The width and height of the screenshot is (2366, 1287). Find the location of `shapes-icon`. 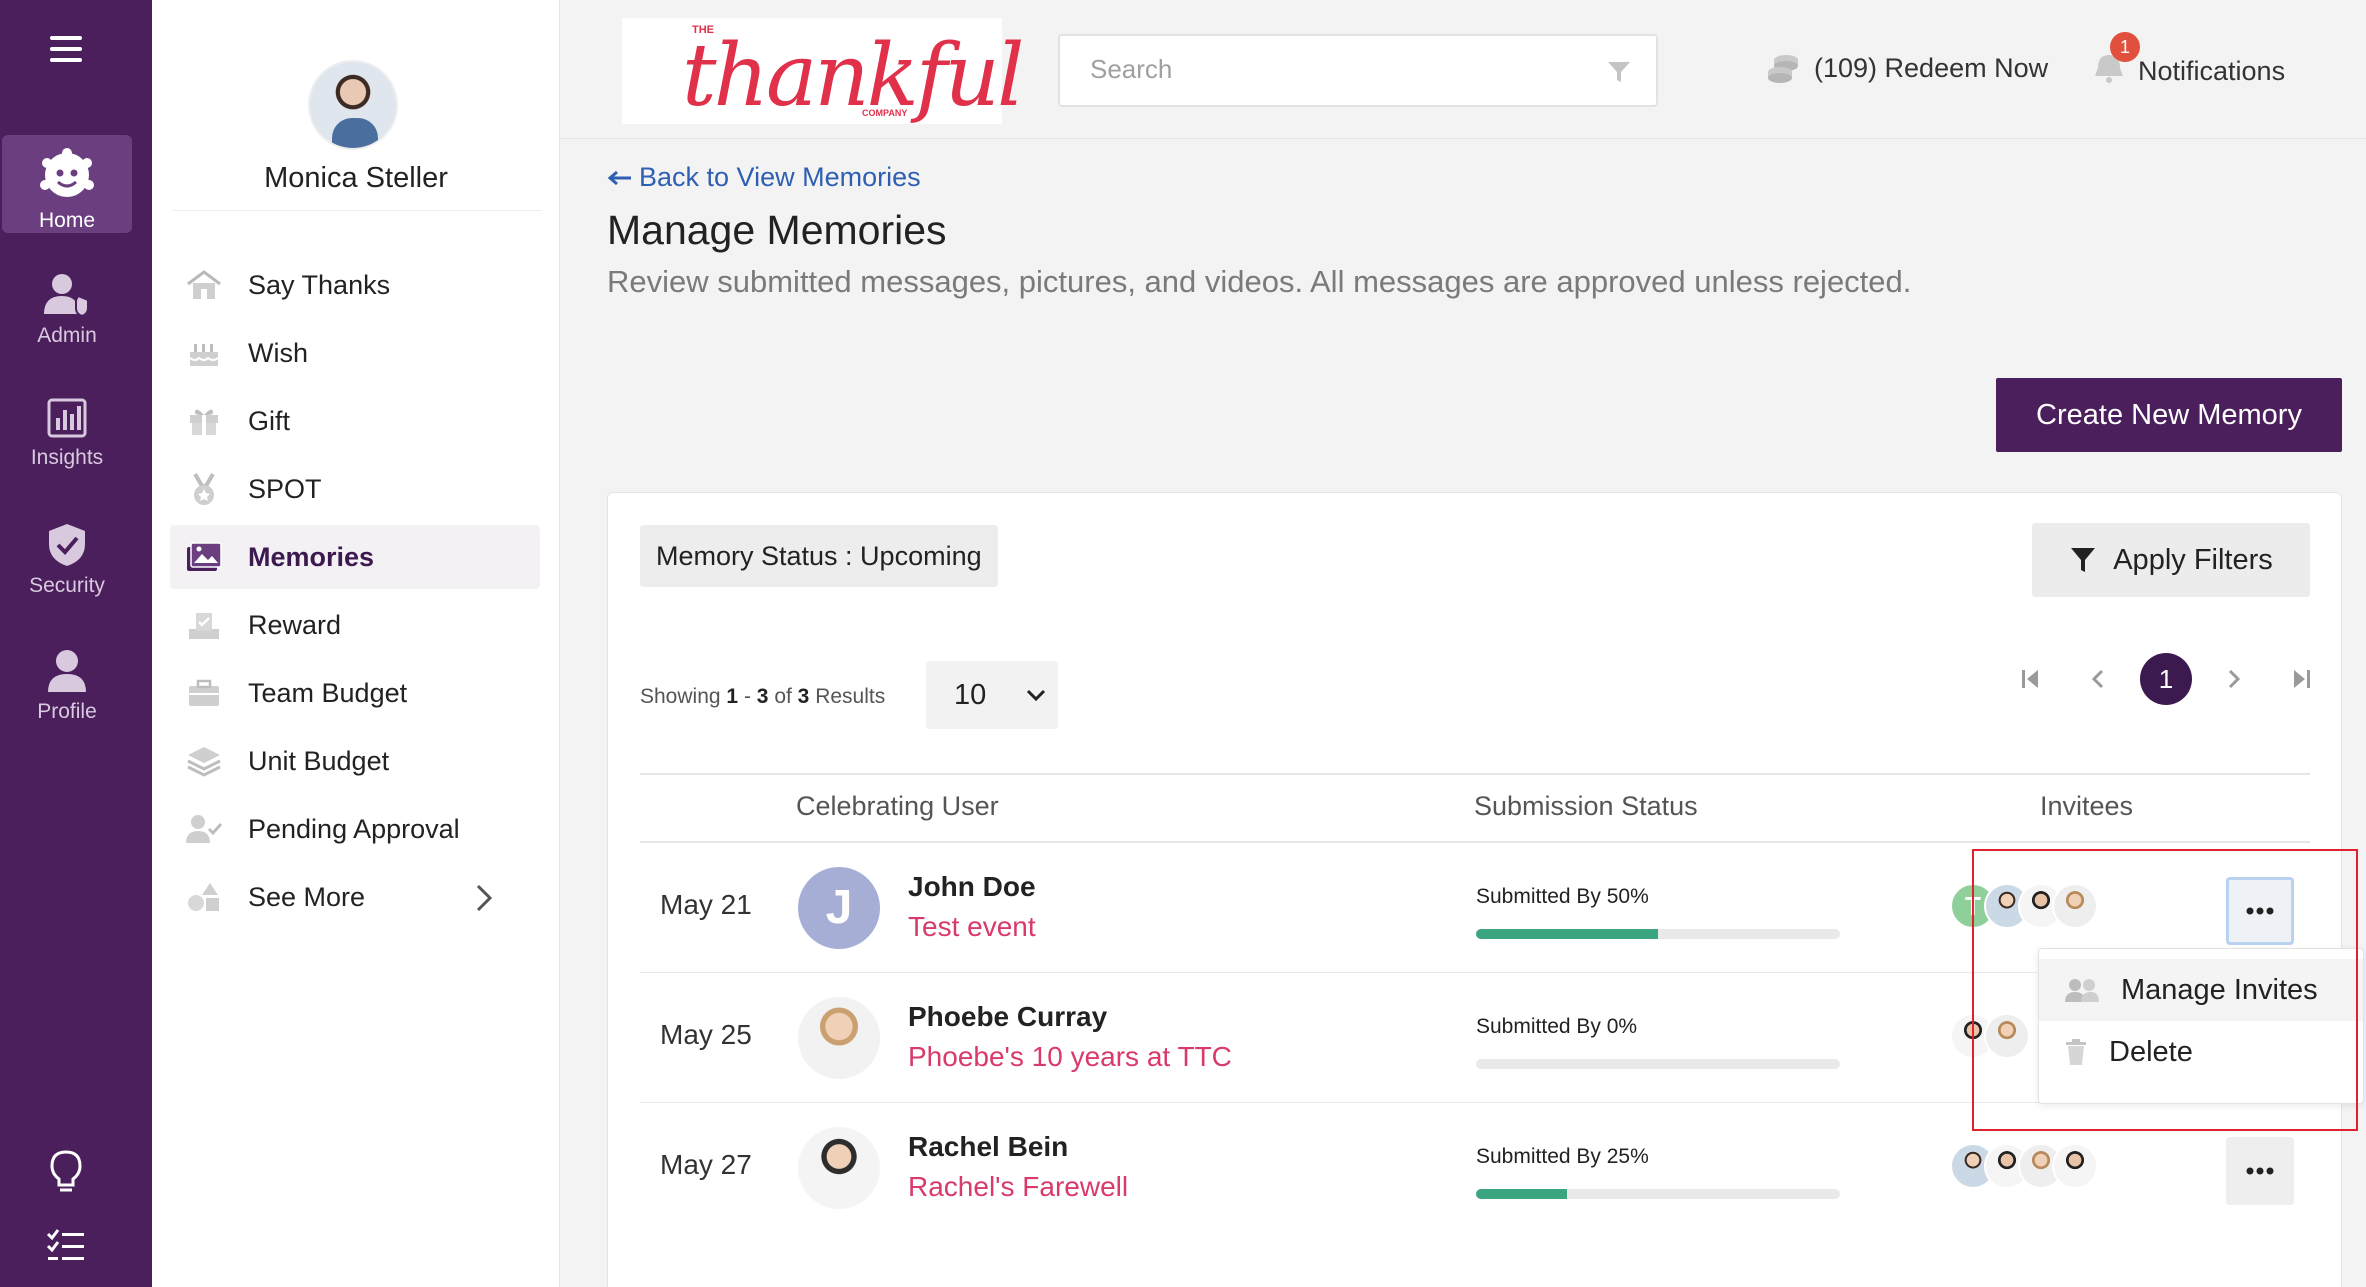

shapes-icon is located at coordinates (204, 897).